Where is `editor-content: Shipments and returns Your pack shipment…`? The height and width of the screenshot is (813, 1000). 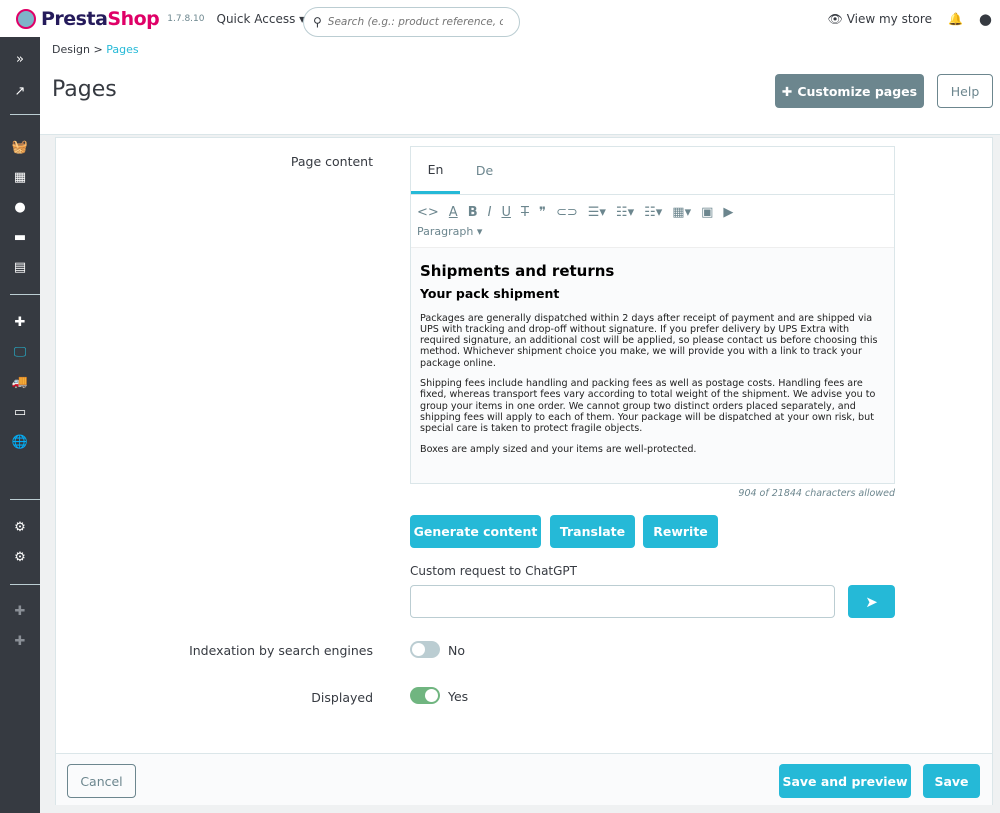
editor-content: Shipments and returns Your pack shipment… is located at coordinates (652, 365).